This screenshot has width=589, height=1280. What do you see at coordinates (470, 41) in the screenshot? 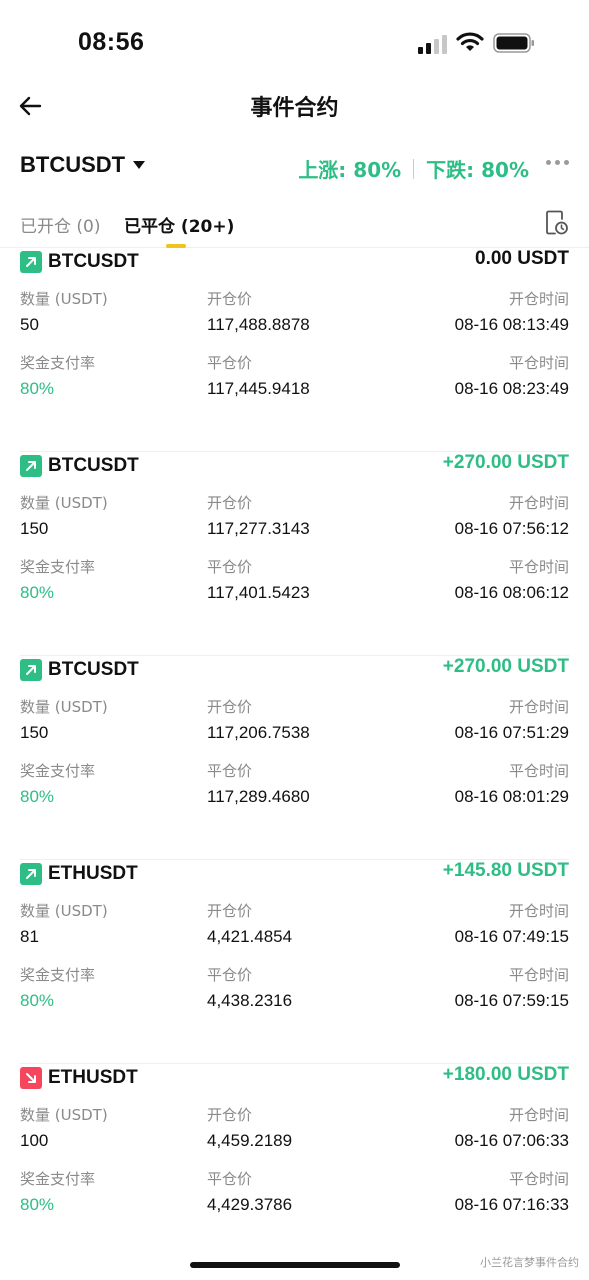
I see `wifi-icon` at bounding box center [470, 41].